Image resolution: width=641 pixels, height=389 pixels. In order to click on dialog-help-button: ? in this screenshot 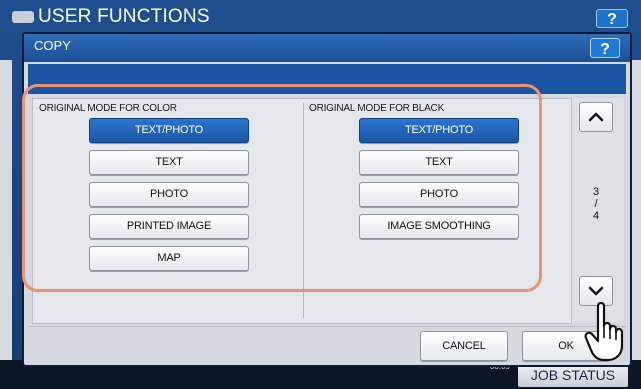, I will do `click(605, 48)`.